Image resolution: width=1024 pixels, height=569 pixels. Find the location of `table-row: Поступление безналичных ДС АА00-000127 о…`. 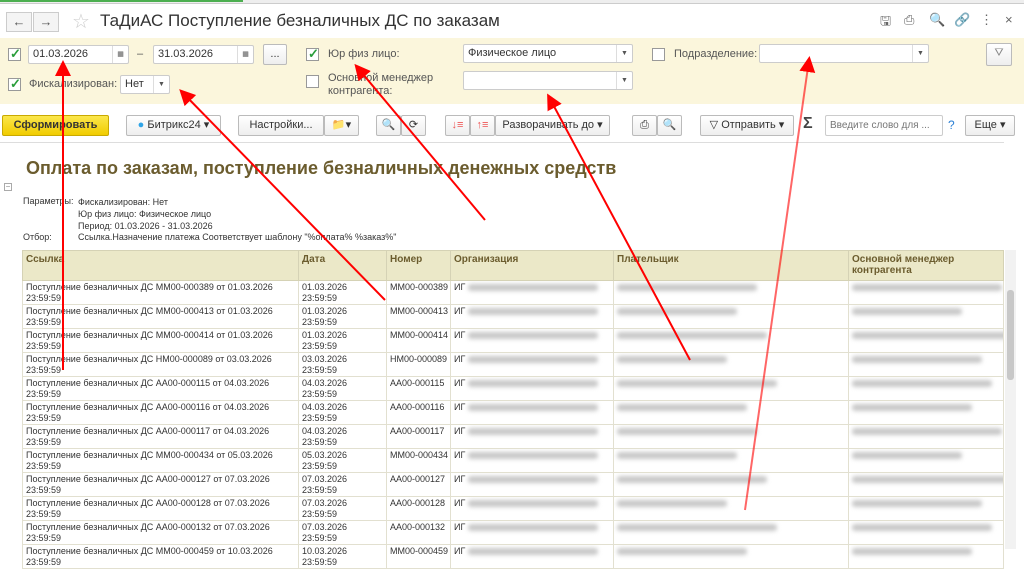

table-row: Поступление безналичных ДС АА00-000127 о… is located at coordinates (513, 484).